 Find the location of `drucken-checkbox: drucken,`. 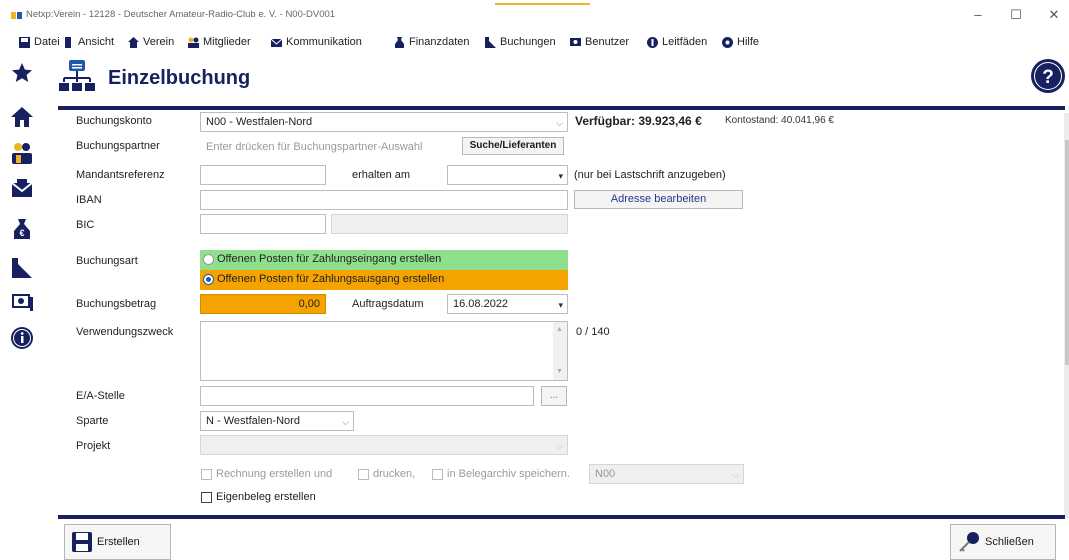

drucken-checkbox: drucken, is located at coordinates (386, 474).